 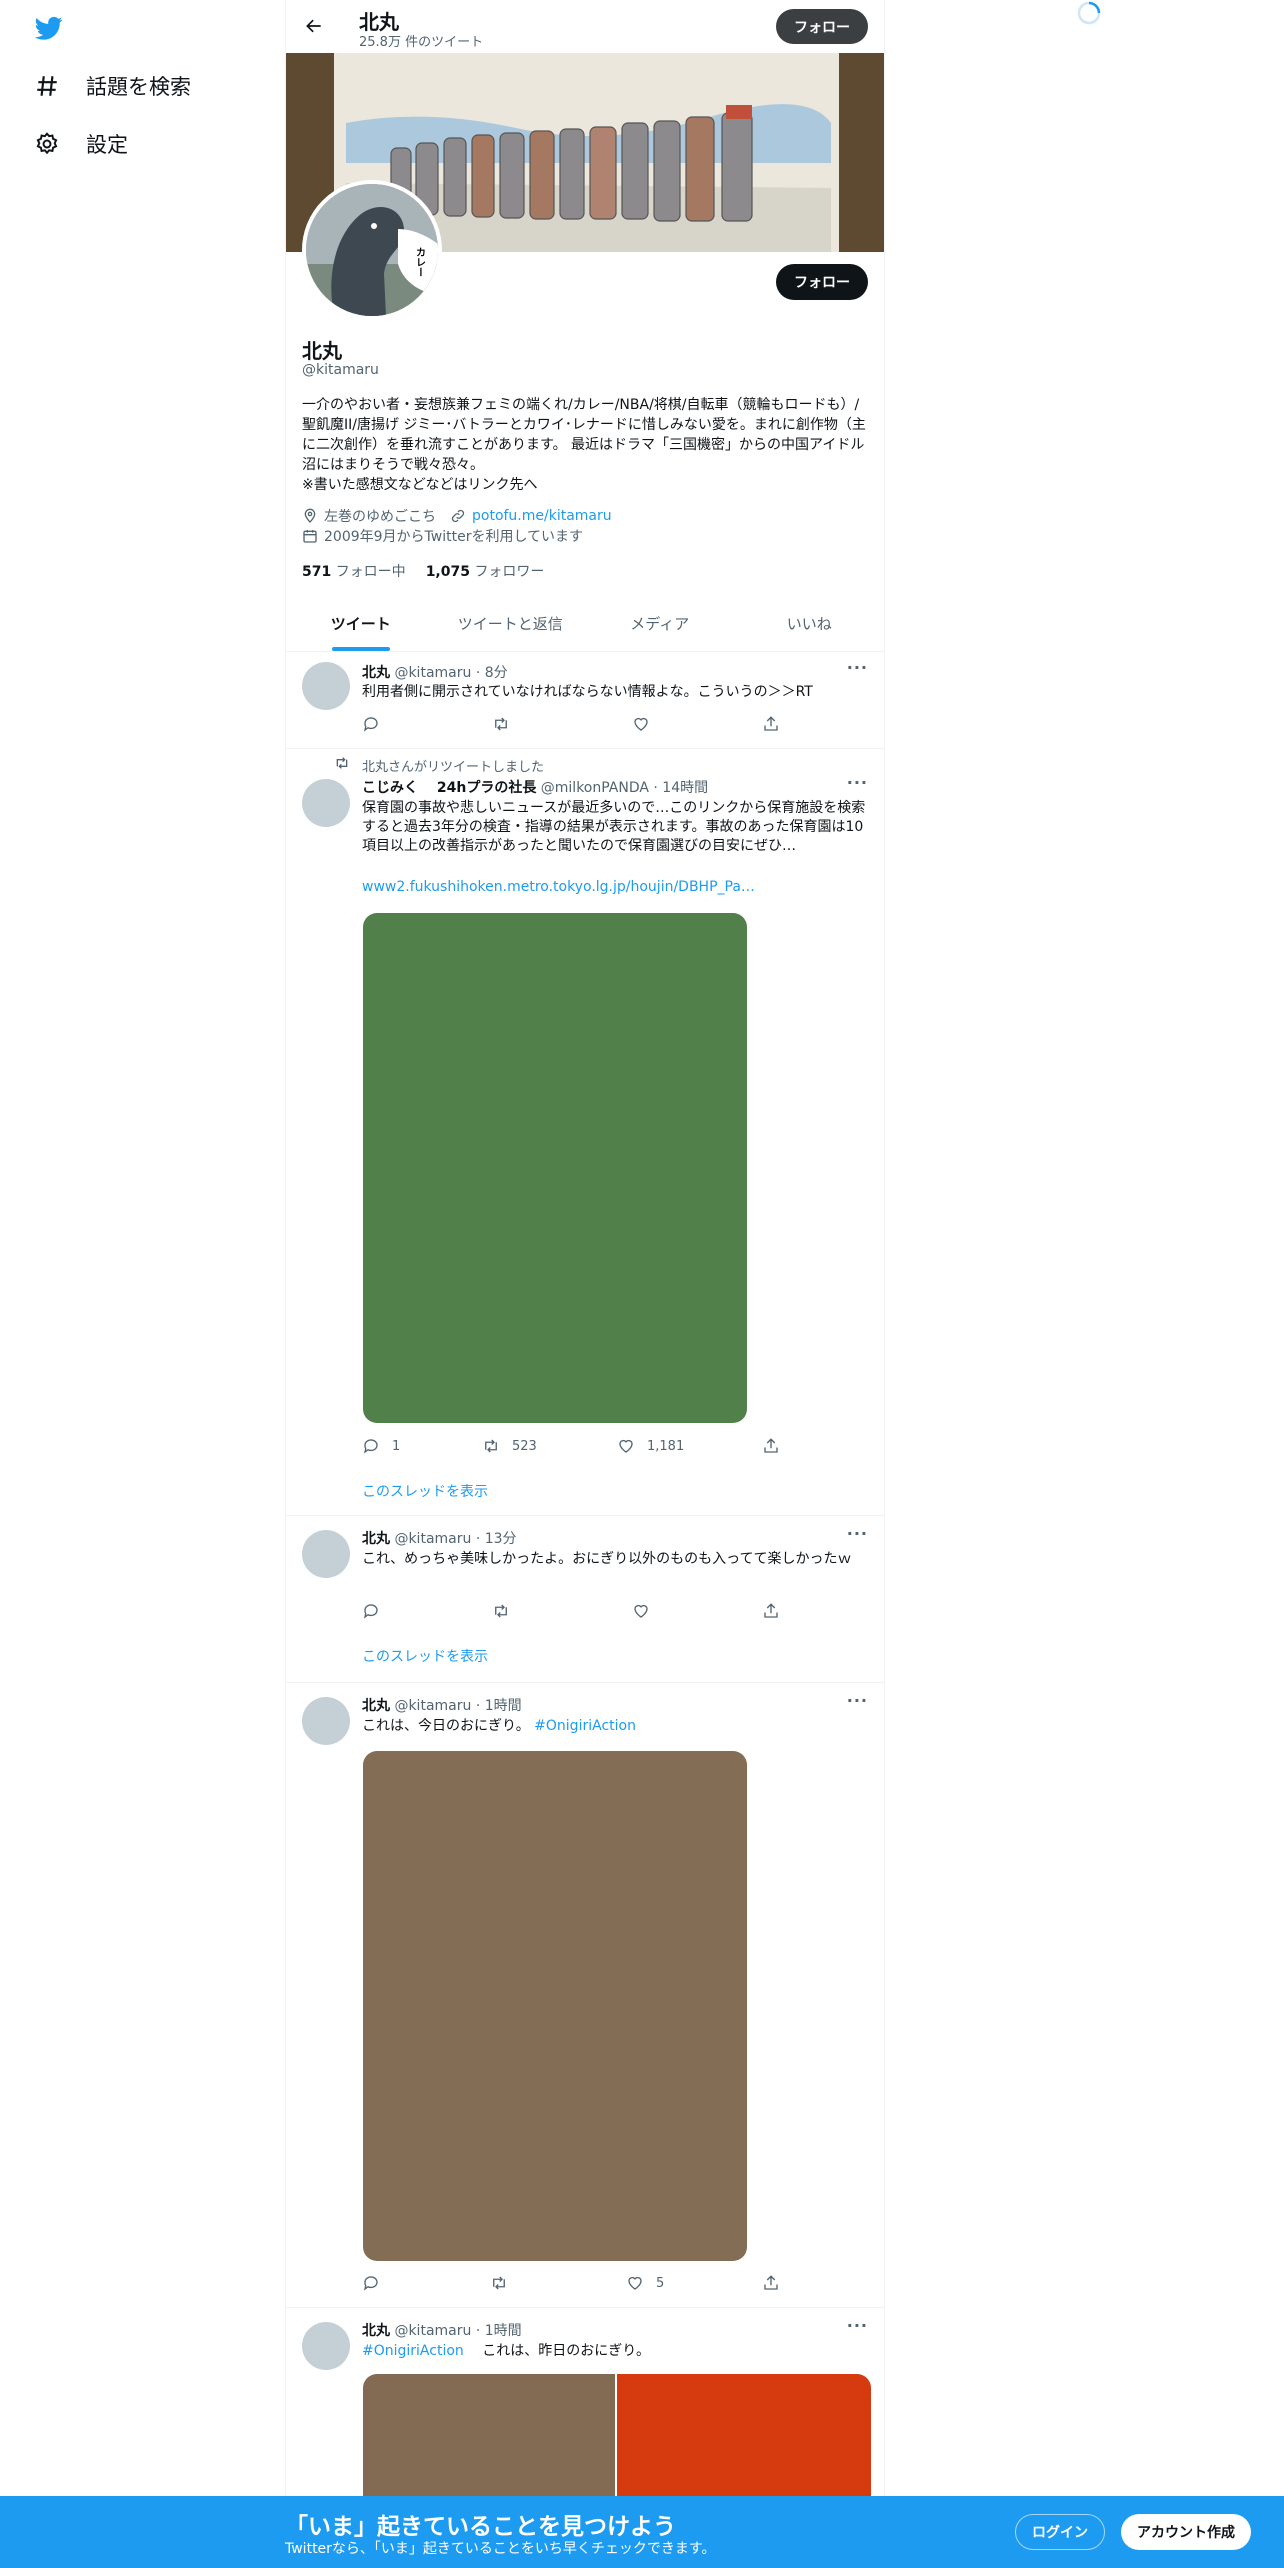 I want to click on retweet-note: 北丸さんがリツイートしました, so click(x=453, y=765).